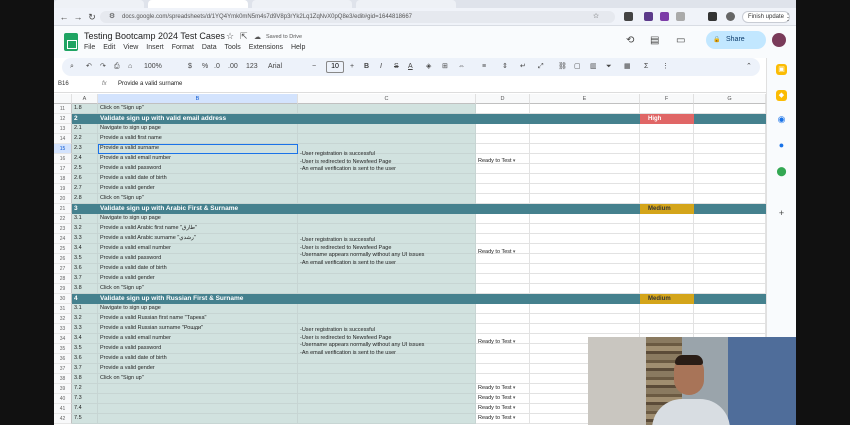  I want to click on cell-id: 2.6, so click(85, 179).